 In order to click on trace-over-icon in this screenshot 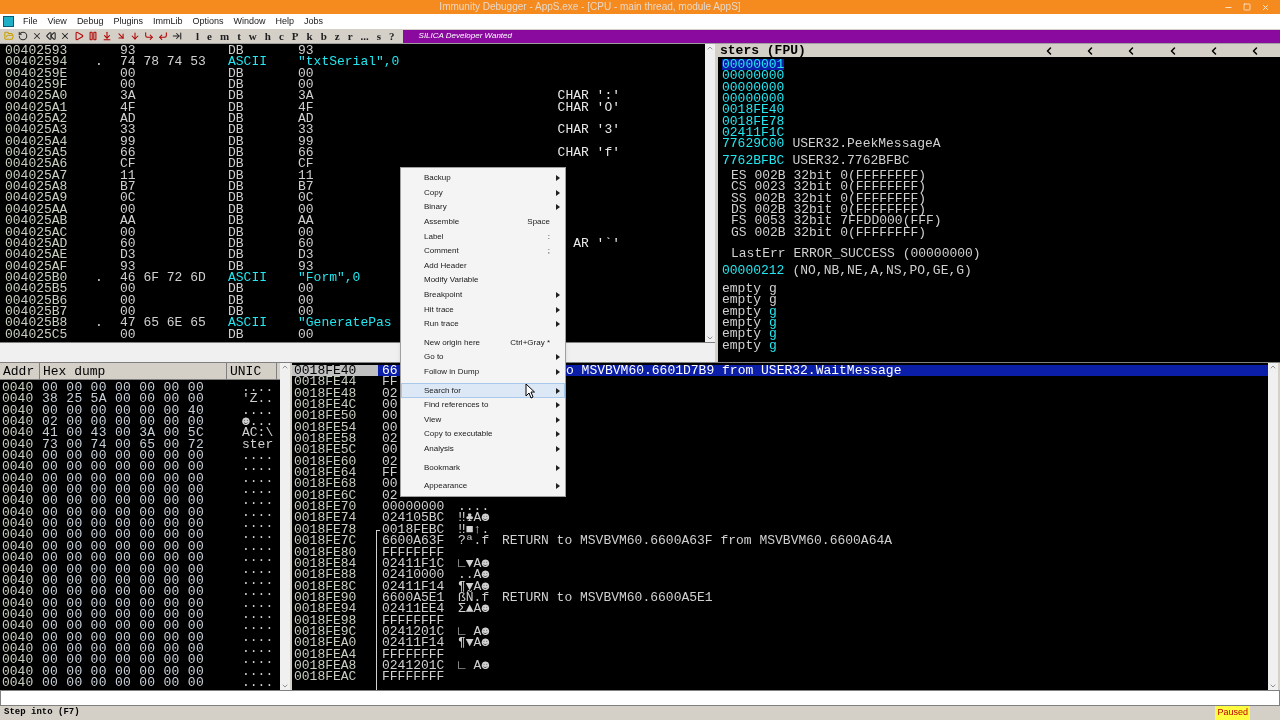, I will do `click(149, 36)`.